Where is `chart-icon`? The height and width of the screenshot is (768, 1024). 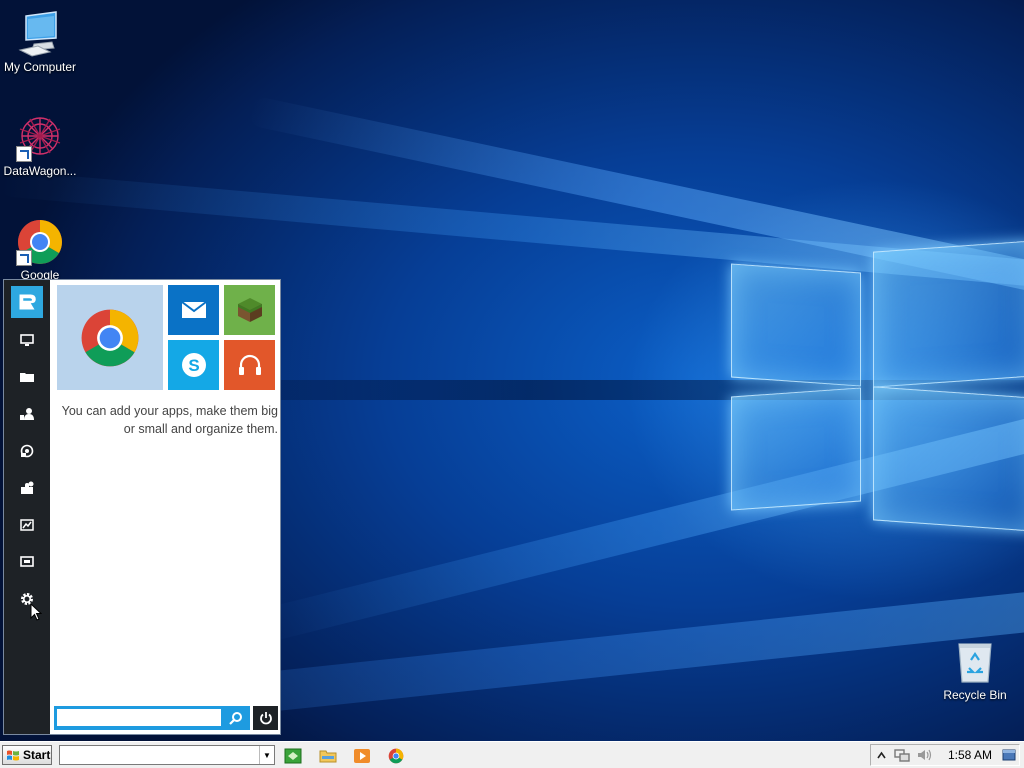
chart-icon is located at coordinates (27, 525).